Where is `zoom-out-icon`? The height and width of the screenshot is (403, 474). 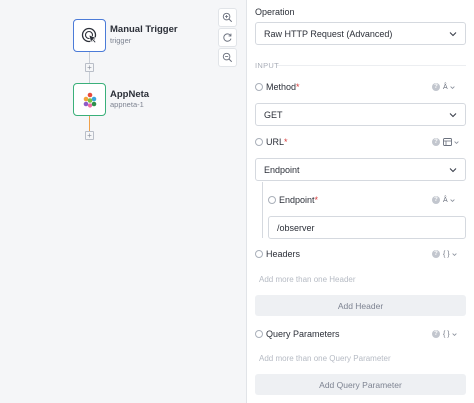
zoom-out-icon is located at coordinates (227, 57).